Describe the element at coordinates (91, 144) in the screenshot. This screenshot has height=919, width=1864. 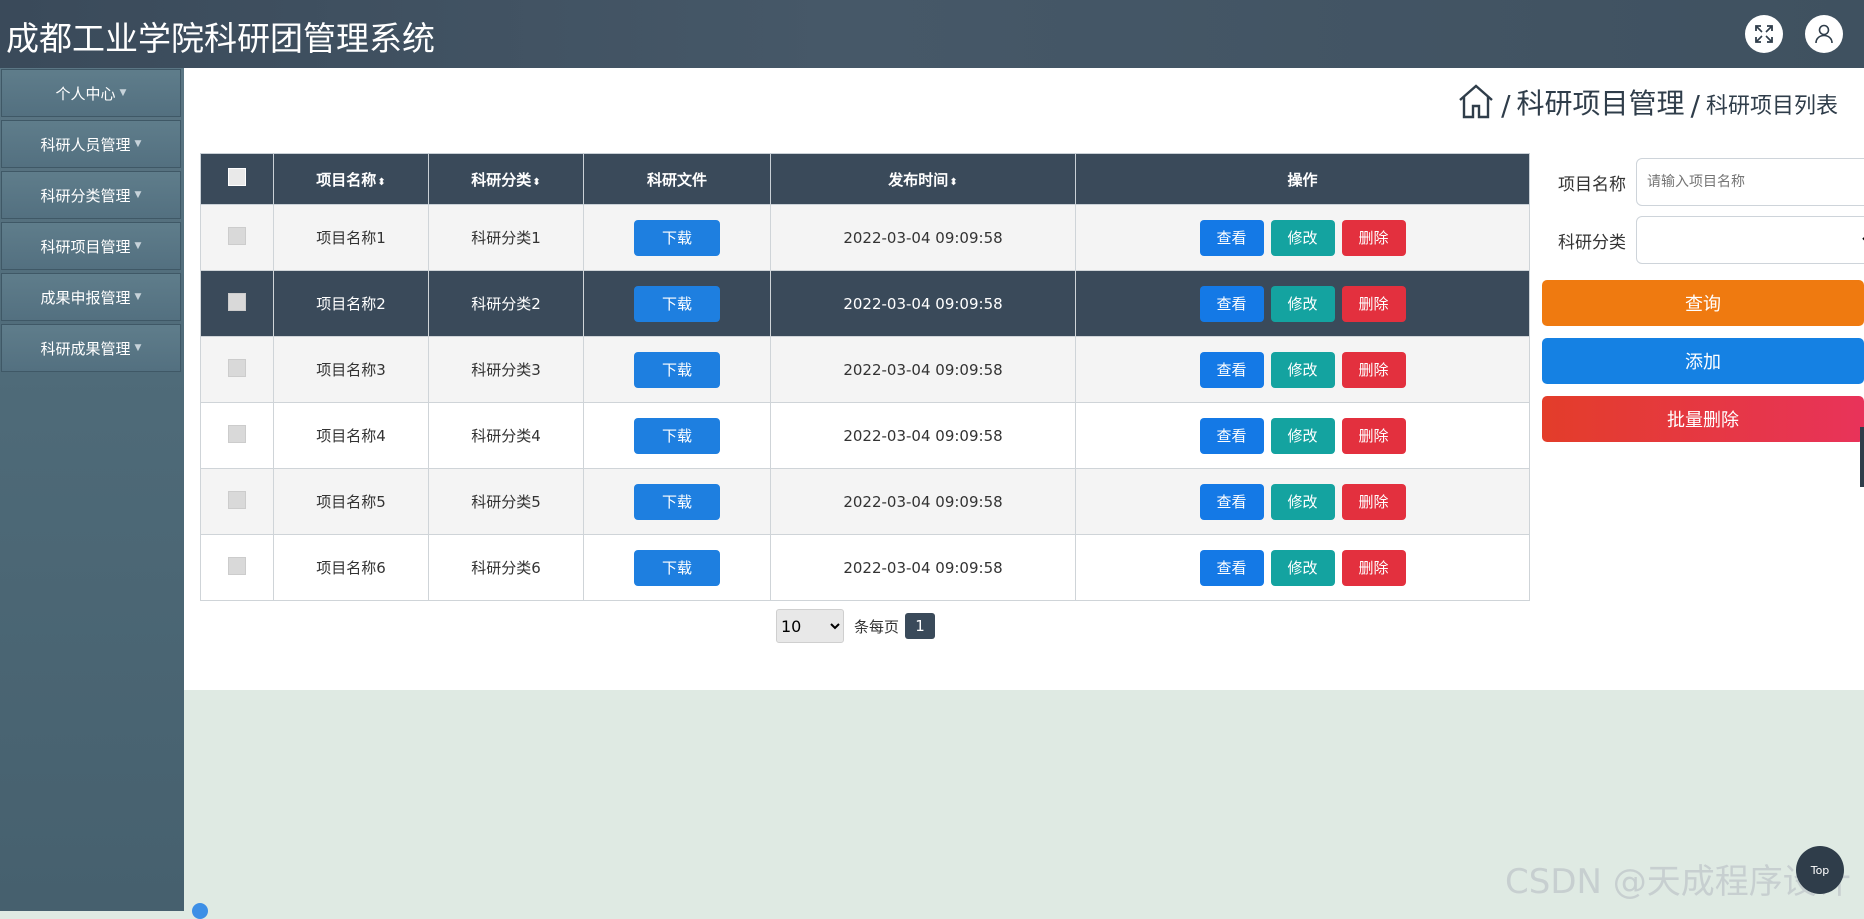
I see `sidebar-item-researcher-management: 科研人员管理 ▼` at that location.